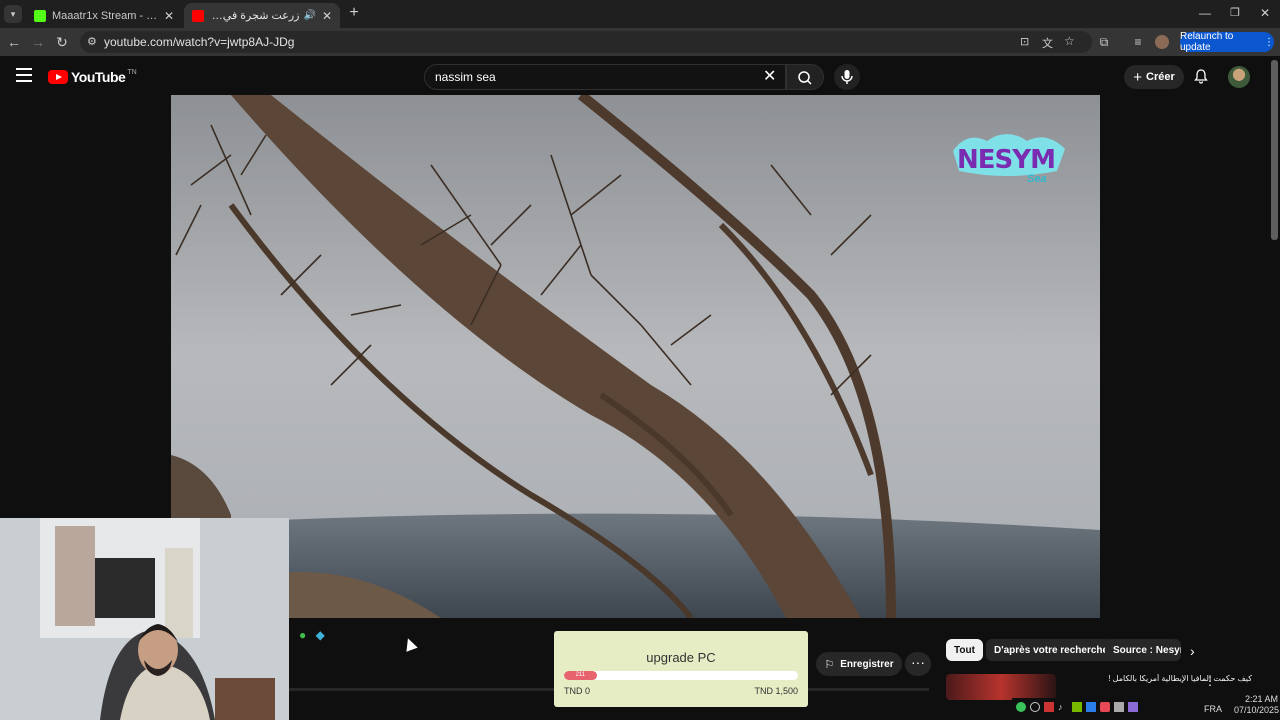 The width and height of the screenshot is (1280, 720). What do you see at coordinates (1049, 707) in the screenshot?
I see `microphone-muted-icon` at bounding box center [1049, 707].